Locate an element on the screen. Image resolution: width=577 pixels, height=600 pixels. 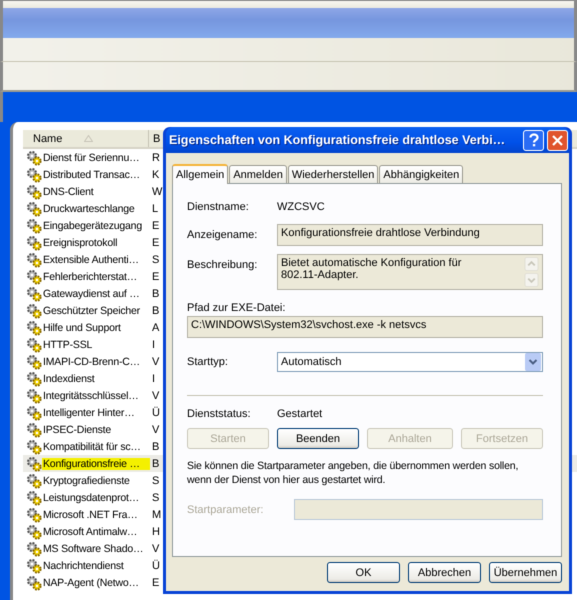
service-name: Nachrichtendienst is located at coordinates (83, 566).